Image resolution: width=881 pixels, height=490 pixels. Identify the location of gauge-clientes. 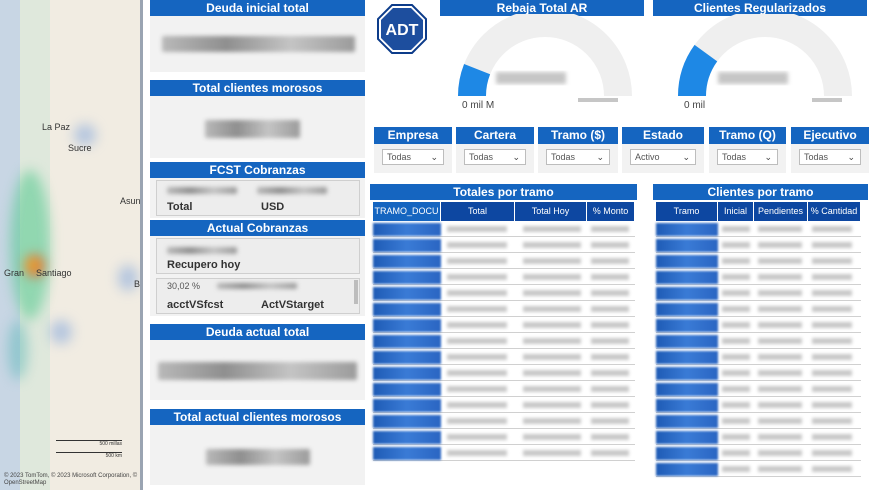
(765, 58).